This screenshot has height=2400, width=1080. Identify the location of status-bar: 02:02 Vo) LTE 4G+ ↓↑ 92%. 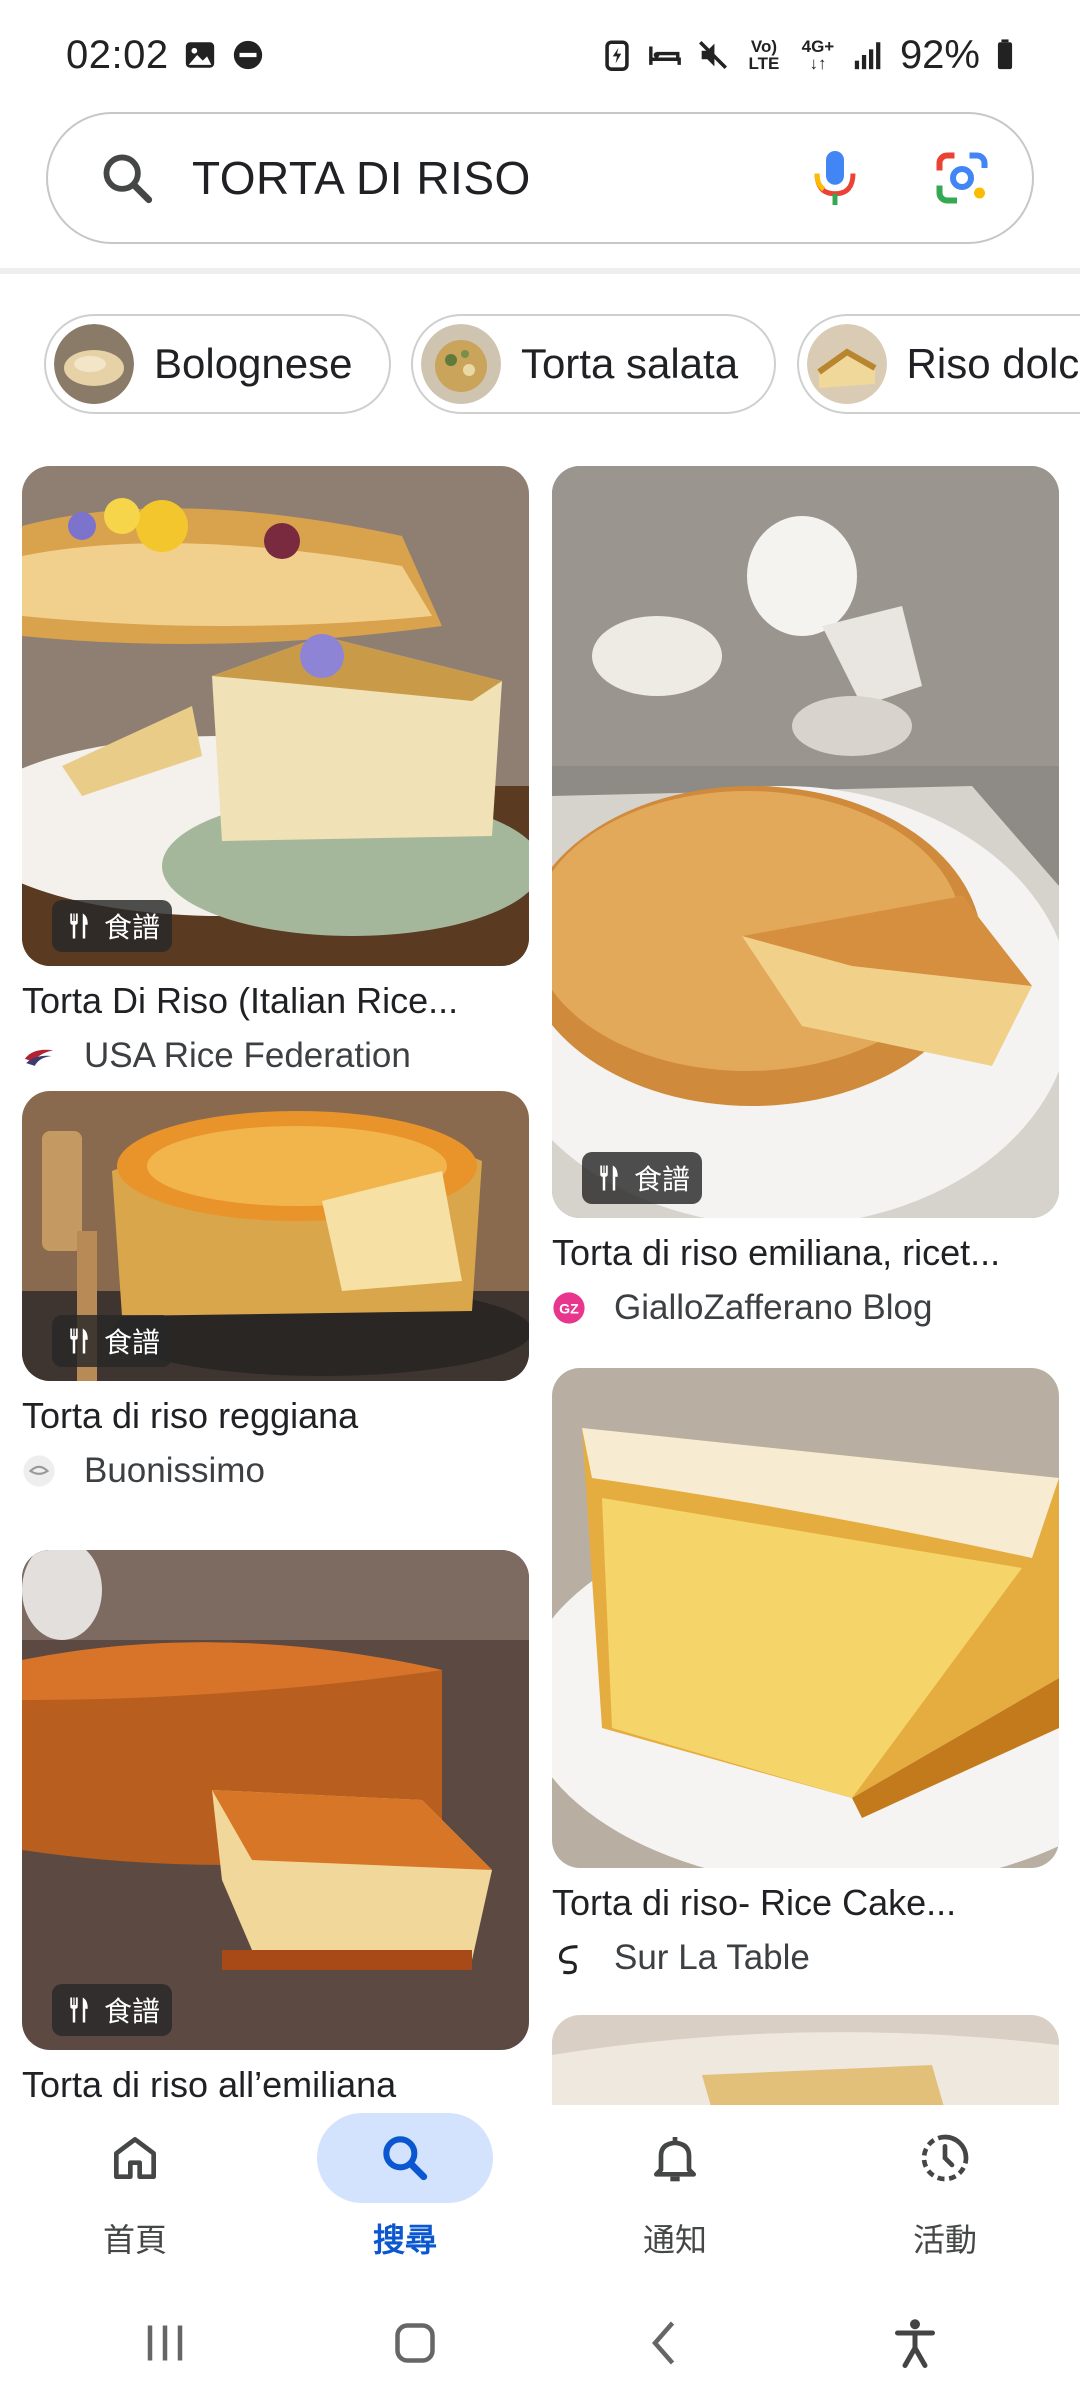
(540, 55).